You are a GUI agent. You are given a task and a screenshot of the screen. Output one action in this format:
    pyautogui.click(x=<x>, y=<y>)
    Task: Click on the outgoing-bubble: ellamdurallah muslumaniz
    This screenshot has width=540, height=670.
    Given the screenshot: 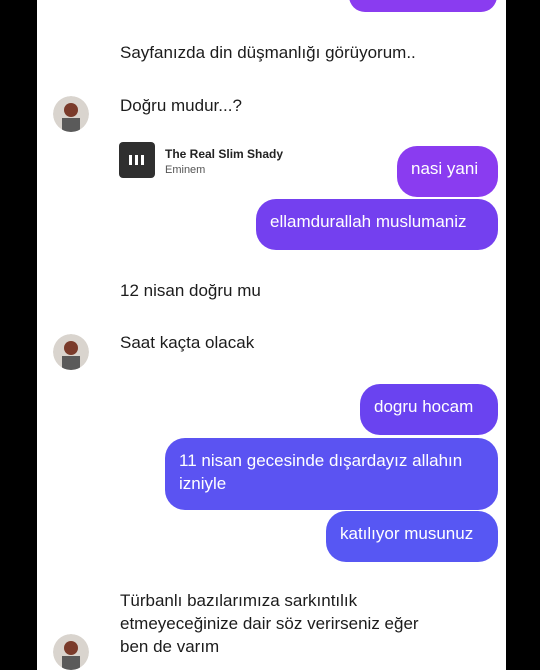 What is the action you would take?
    pyautogui.click(x=377, y=224)
    